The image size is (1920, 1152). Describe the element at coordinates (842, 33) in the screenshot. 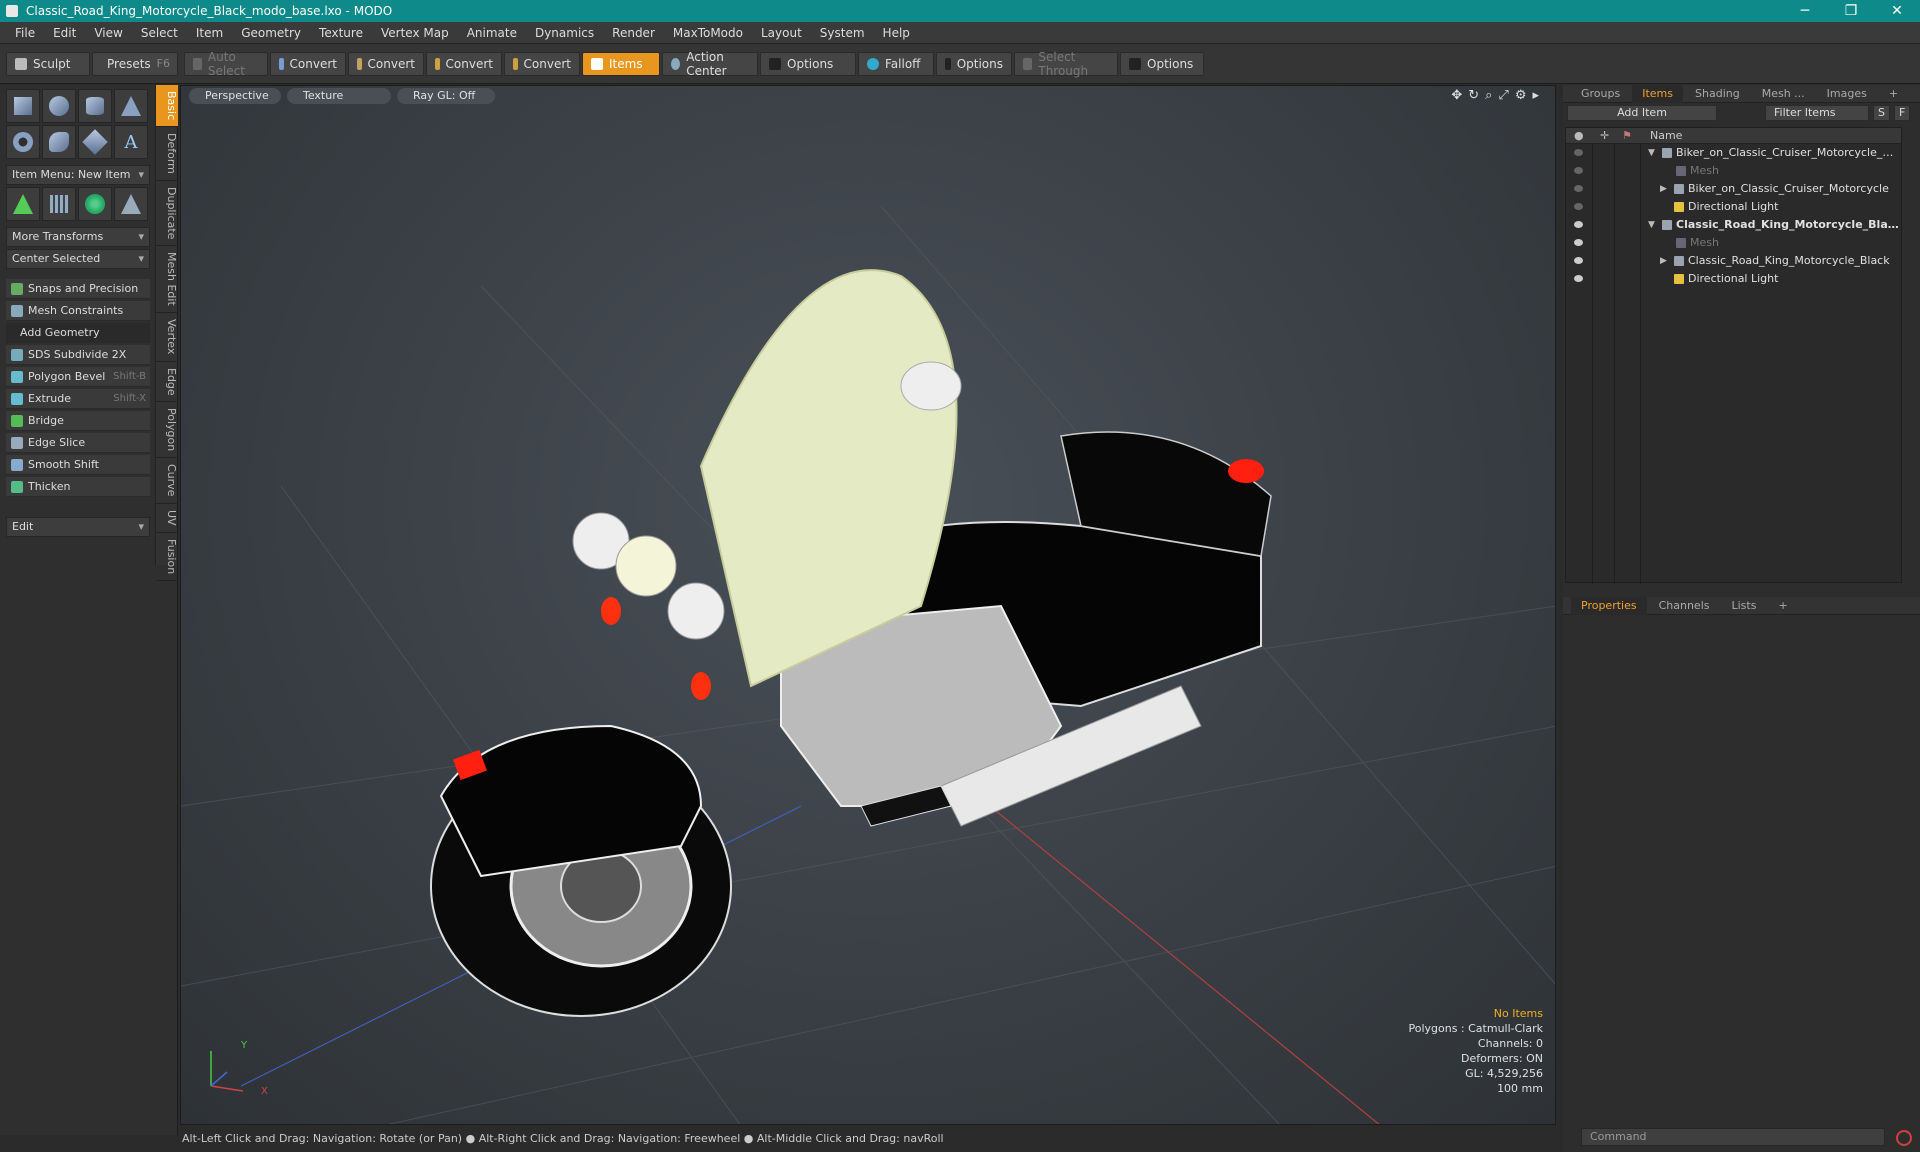

I see `menu-system: System` at that location.